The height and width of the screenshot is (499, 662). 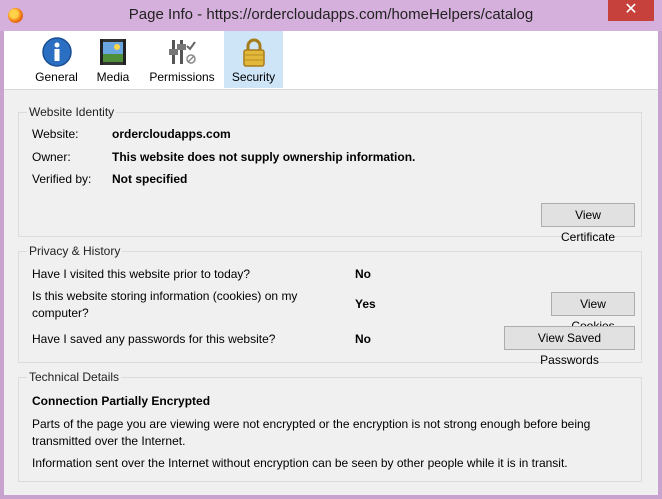 What do you see at coordinates (56, 52) in the screenshot?
I see `info-icon` at bounding box center [56, 52].